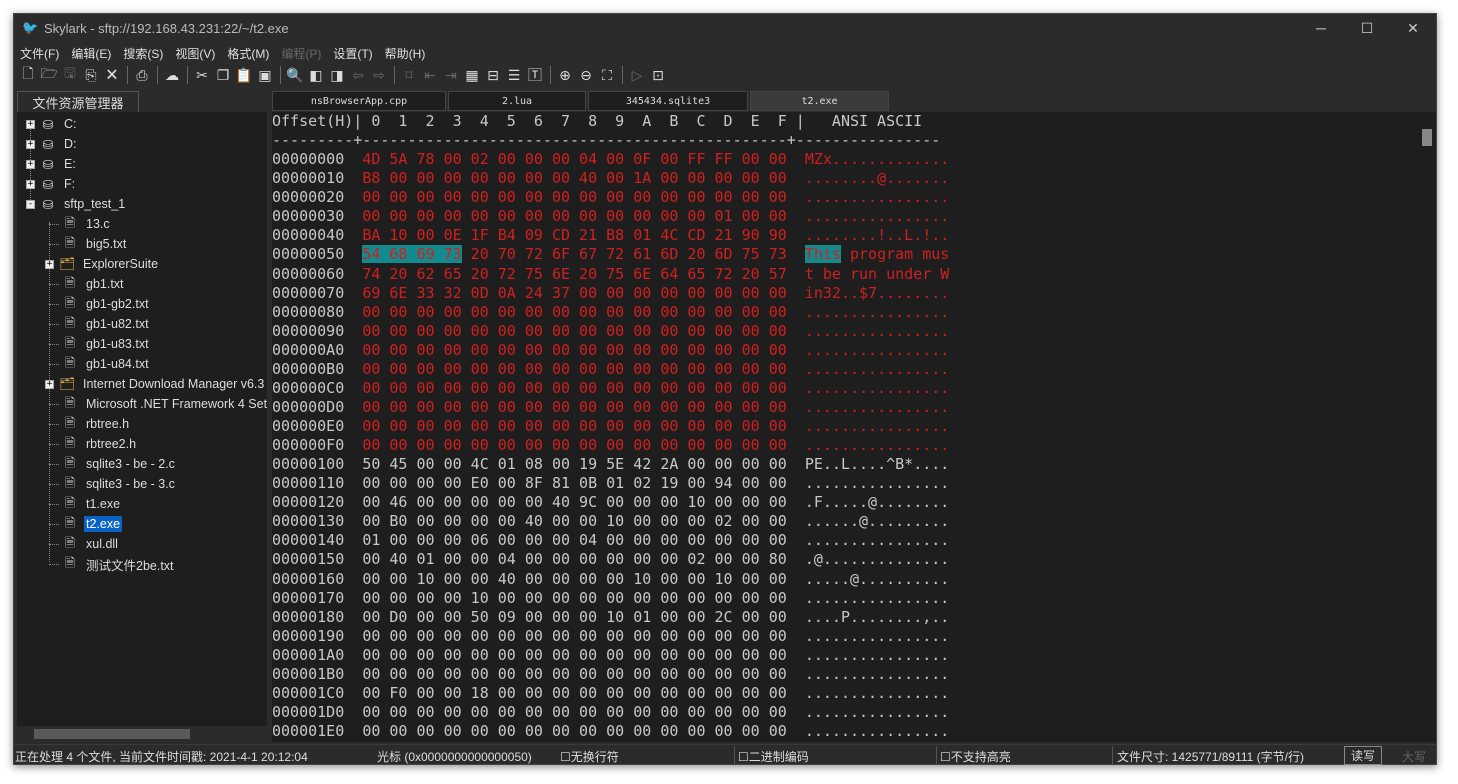 This screenshot has height=784, width=1458. What do you see at coordinates (28, 75) in the screenshot?
I see `new-file-icon: 🗋` at bounding box center [28, 75].